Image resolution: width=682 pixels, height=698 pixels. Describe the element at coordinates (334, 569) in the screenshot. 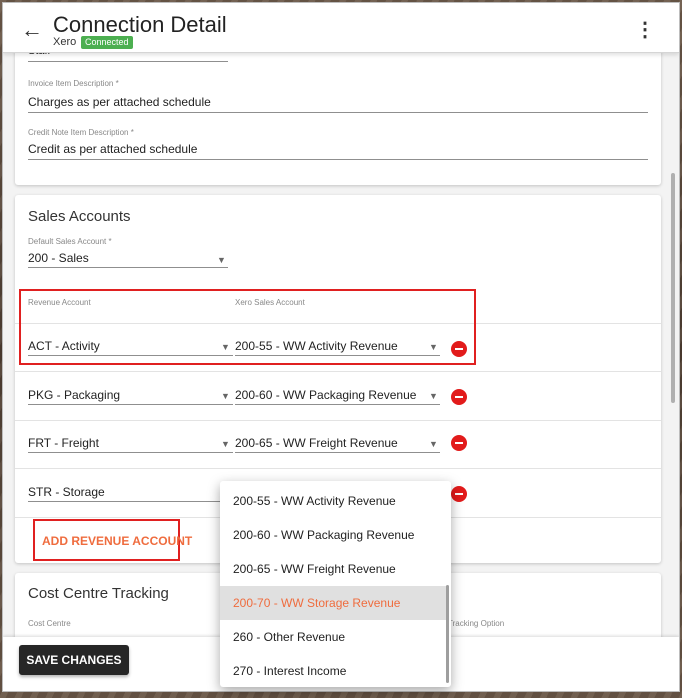

I see `dropdown-option: 200-65 - WW Freight Revenue` at that location.